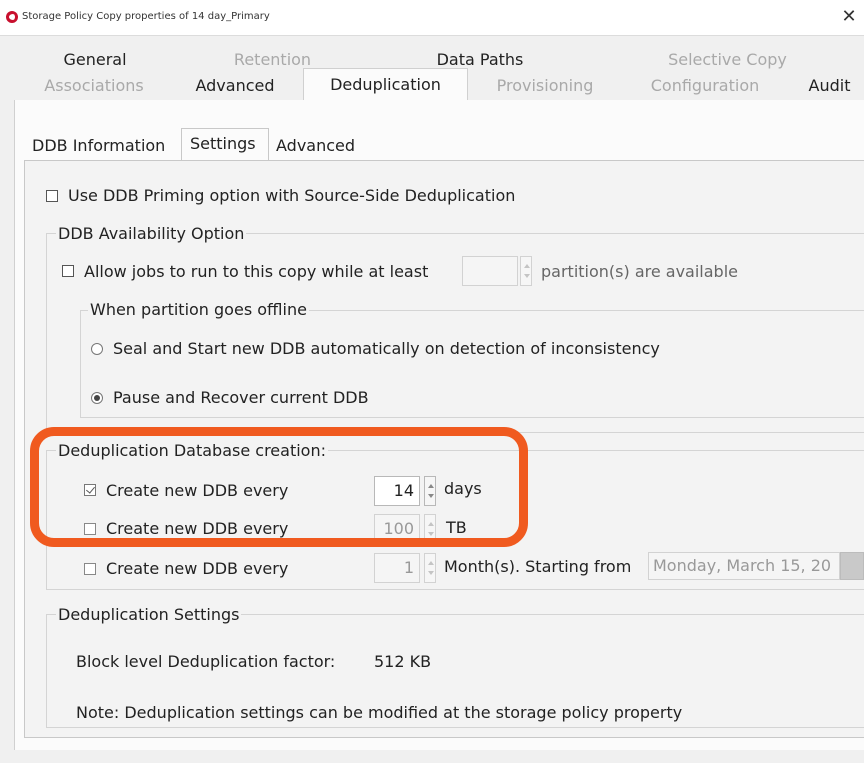 This screenshot has height=763, width=864. Describe the element at coordinates (90, 529) in the screenshot. I see `create-every-tb-checkbox` at that location.